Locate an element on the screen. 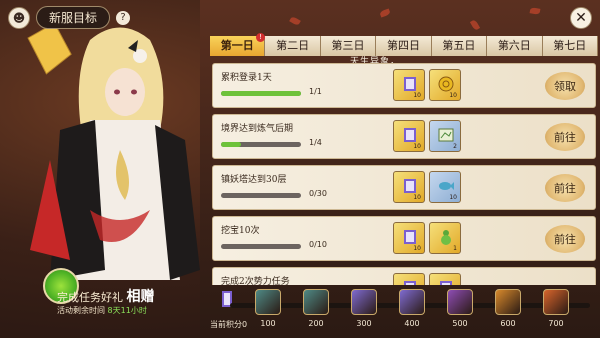 This screenshot has width=600, height=338. day-tabs: 第一日 第二日 第三日 第四日 第五日 第六日 第七日 is located at coordinates (404, 46).